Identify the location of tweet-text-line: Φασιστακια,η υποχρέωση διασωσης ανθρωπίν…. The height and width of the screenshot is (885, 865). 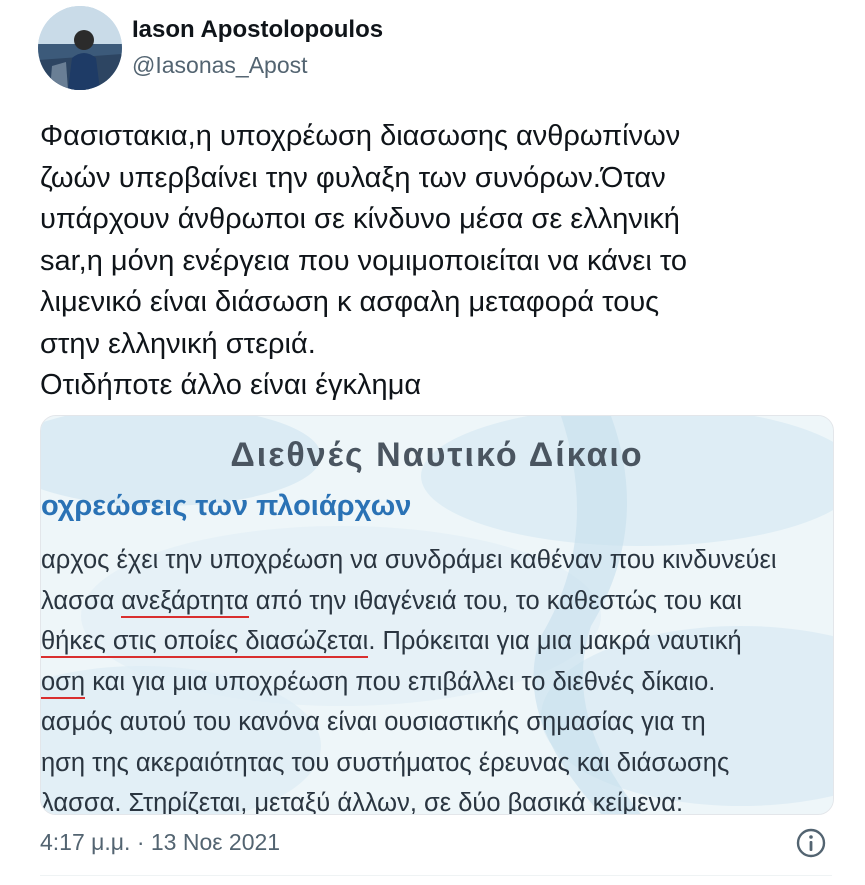
(360, 136).